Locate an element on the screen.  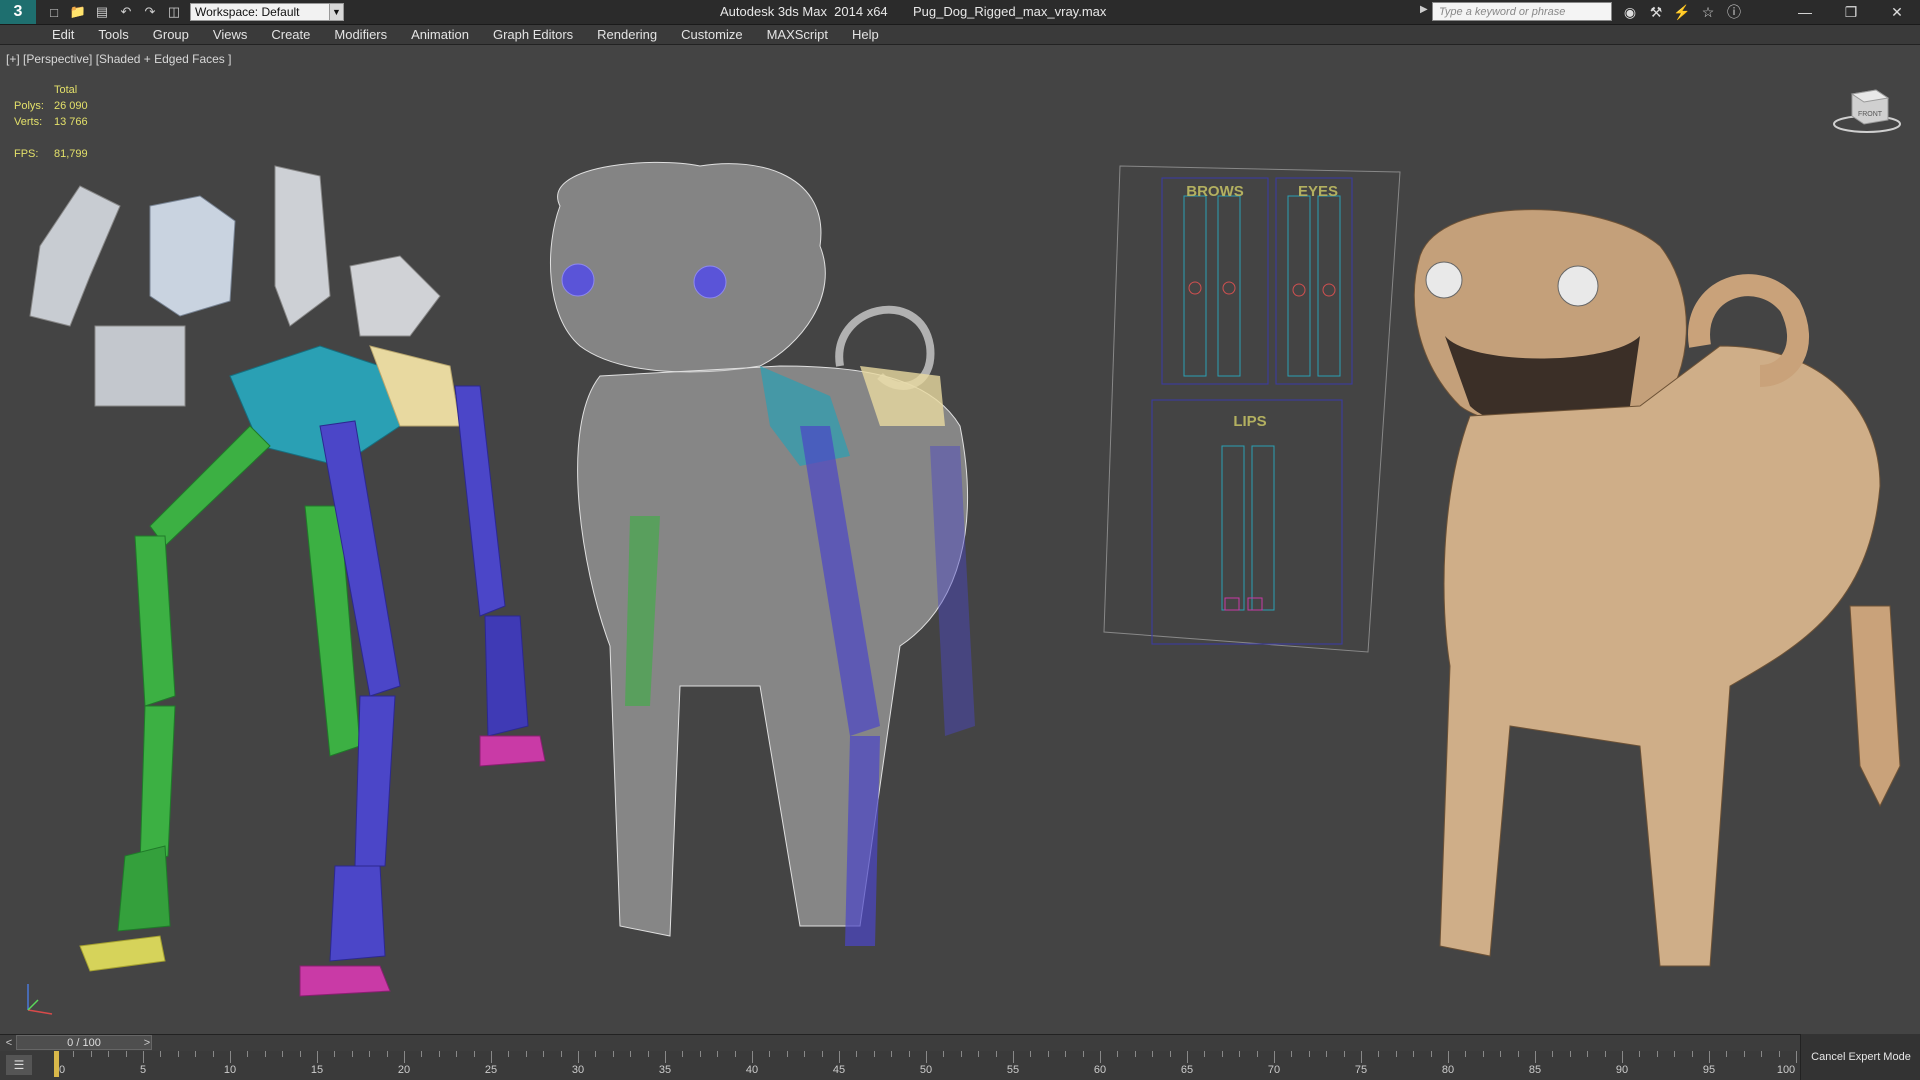
cancel-expert-mode-button: Cancel Expert Mode is located at coordinates (1860, 1057).